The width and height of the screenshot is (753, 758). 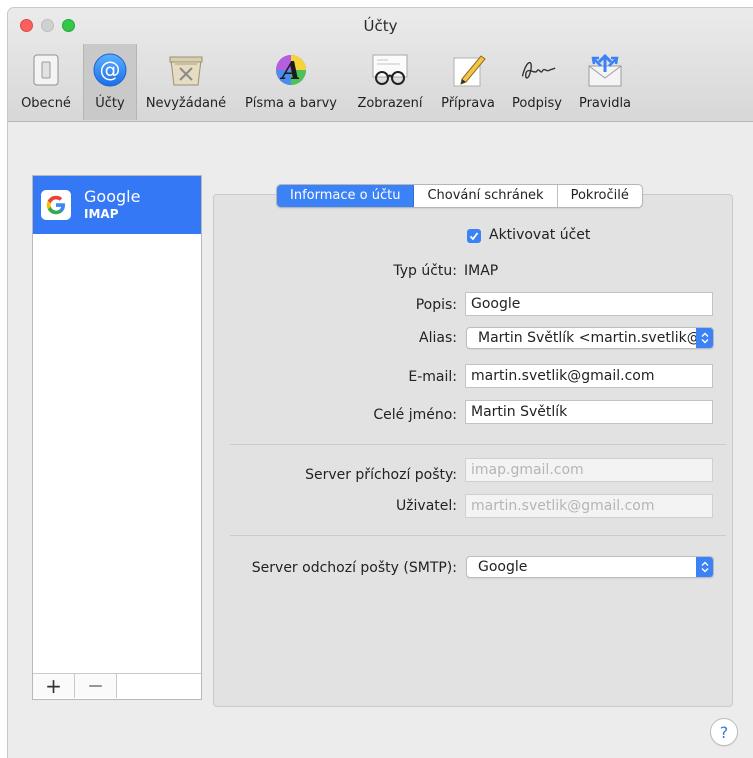 What do you see at coordinates (589, 304) in the screenshot?
I see `description-field: Google` at bounding box center [589, 304].